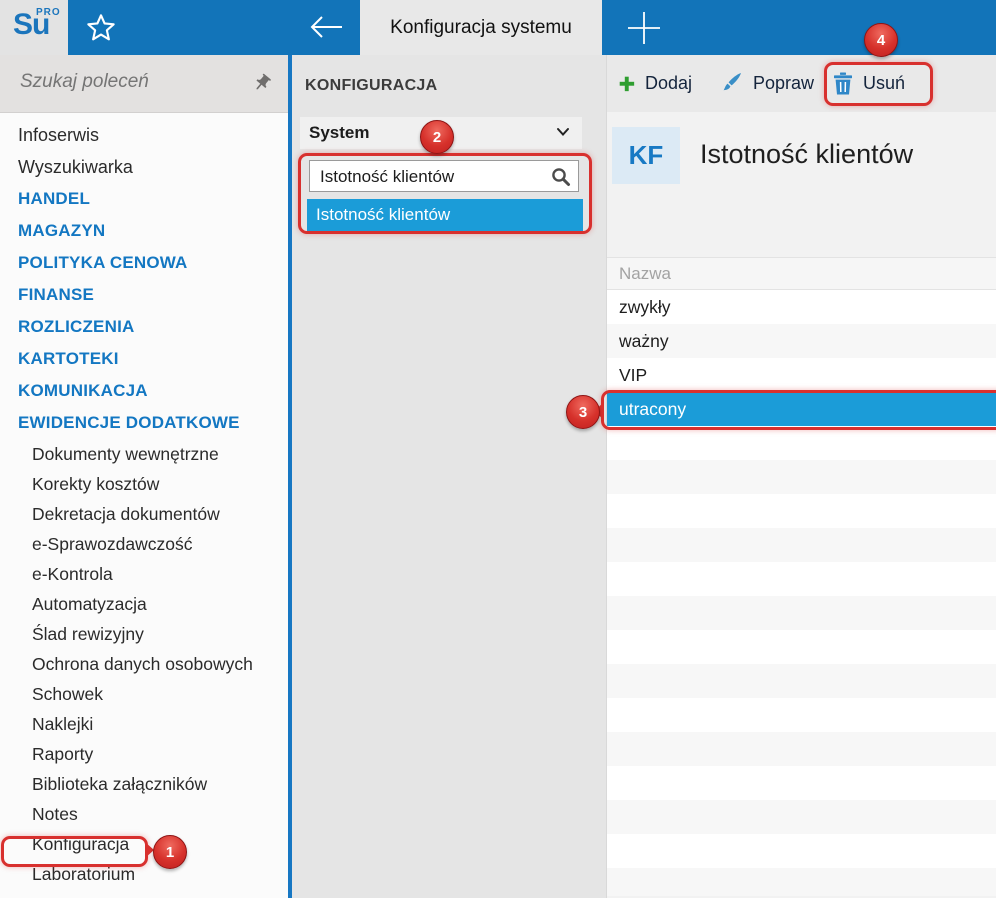 The width and height of the screenshot is (996, 898). I want to click on trash-icon, so click(843, 83).